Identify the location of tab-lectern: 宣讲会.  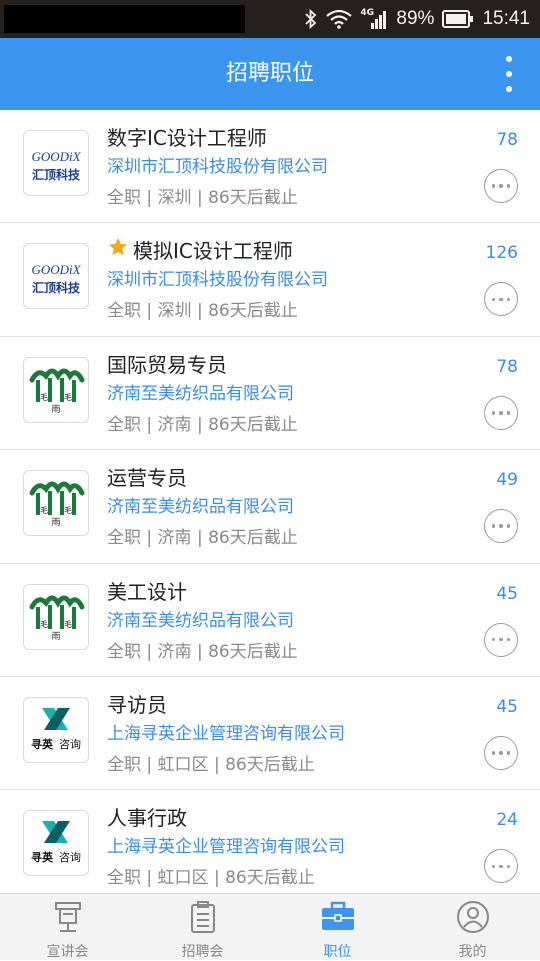
(67, 927).